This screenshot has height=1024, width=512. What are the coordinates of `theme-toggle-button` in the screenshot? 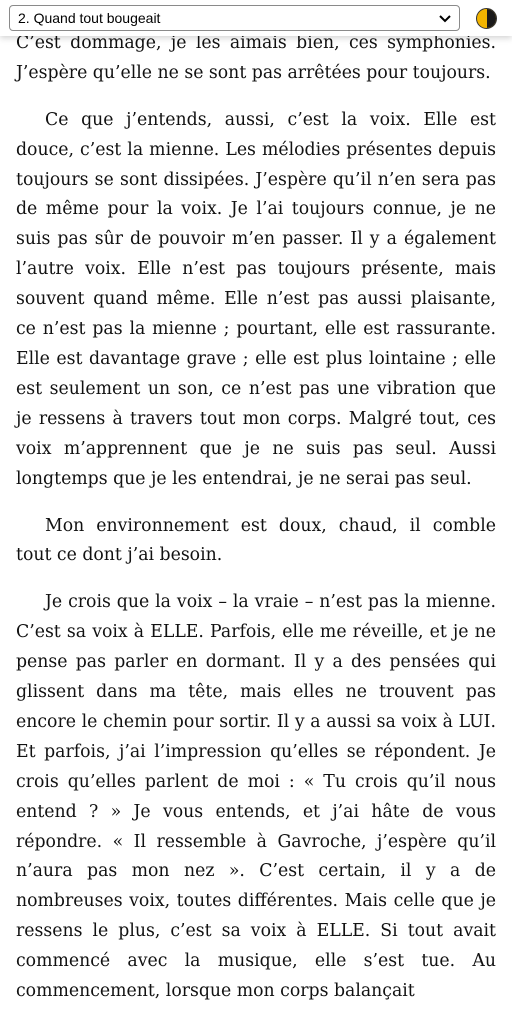 It's located at (486, 18).